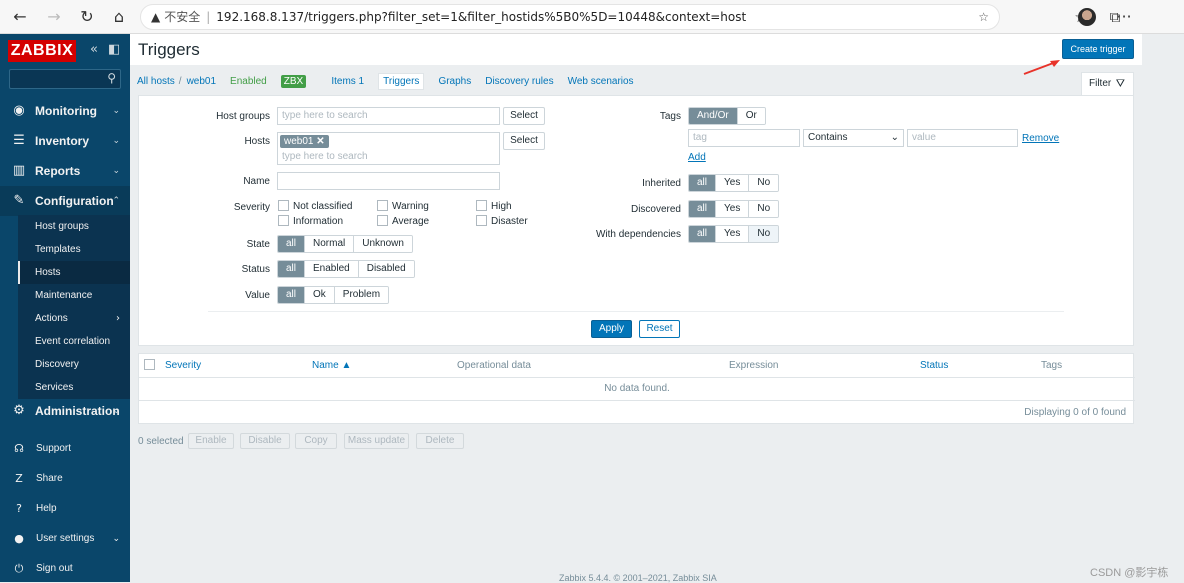 The image size is (1184, 583). Describe the element at coordinates (315, 206) in the screenshot. I see `severity-not-classified: Not classified` at that location.